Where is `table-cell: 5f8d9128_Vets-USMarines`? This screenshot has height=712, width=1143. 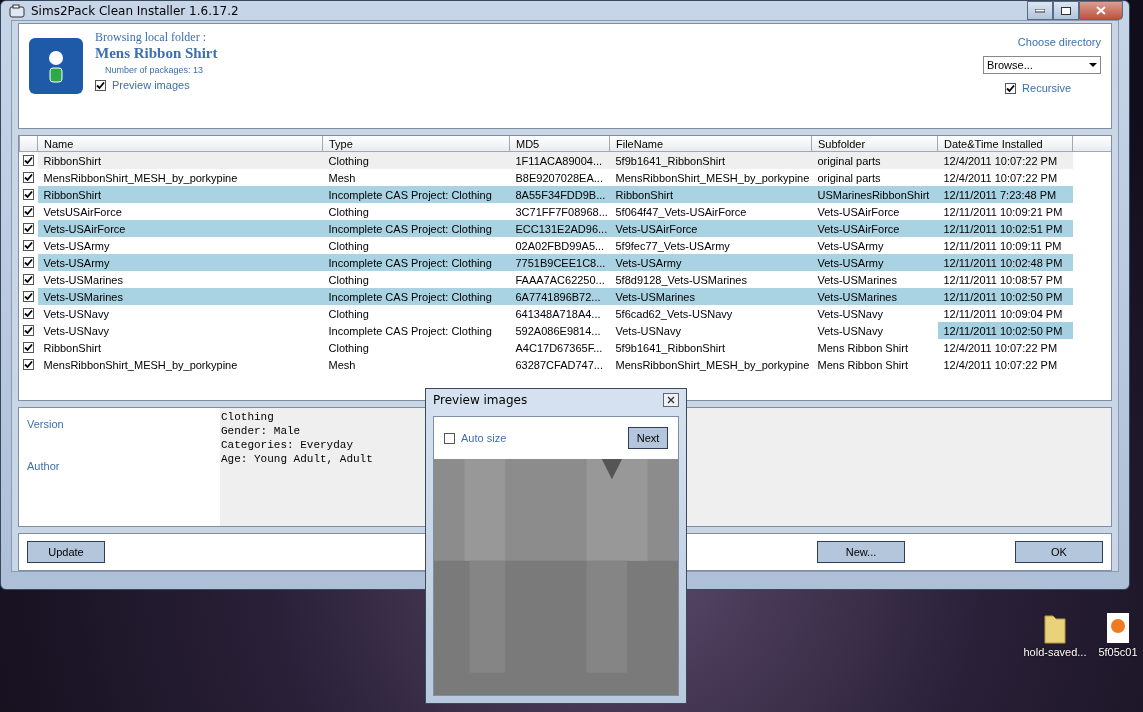 table-cell: 5f8d9128_Vets-USMarines is located at coordinates (710, 279).